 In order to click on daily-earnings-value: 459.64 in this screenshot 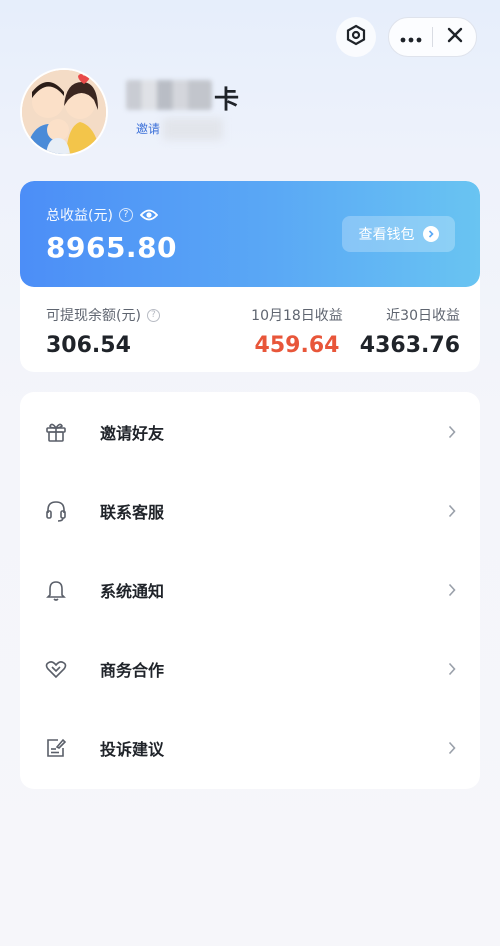, I will do `click(297, 345)`.